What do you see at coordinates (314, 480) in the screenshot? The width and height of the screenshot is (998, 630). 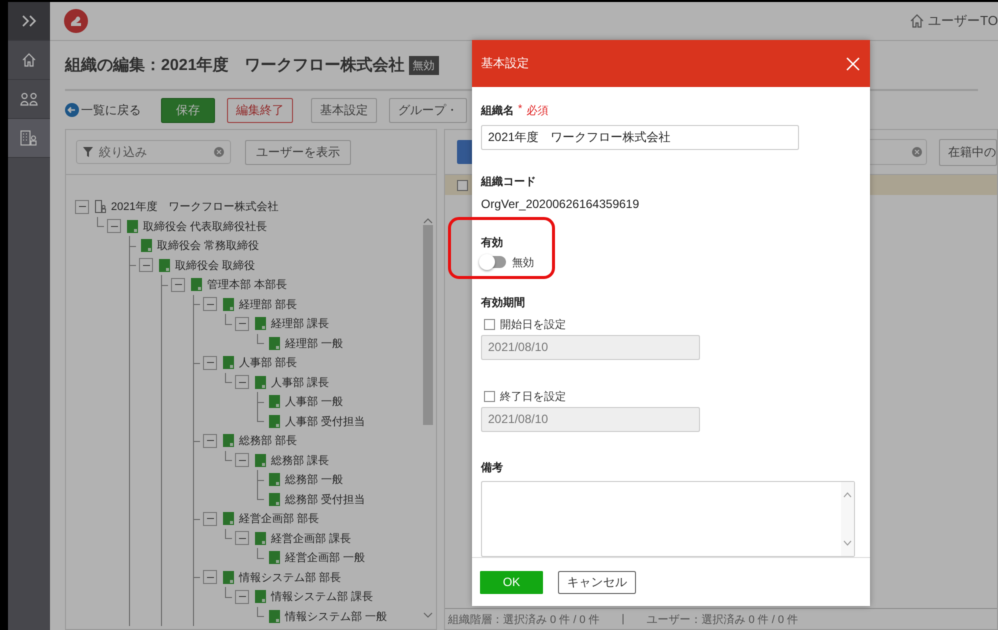 I see `tree-item-label: 総務部 一般` at bounding box center [314, 480].